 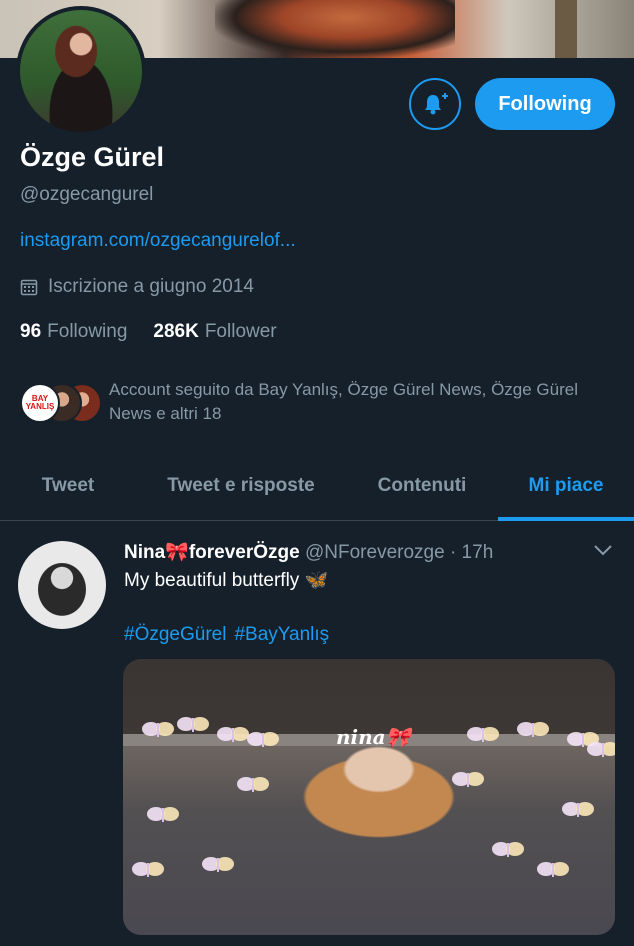 What do you see at coordinates (31, 331) in the screenshot?
I see `following-count: 96` at bounding box center [31, 331].